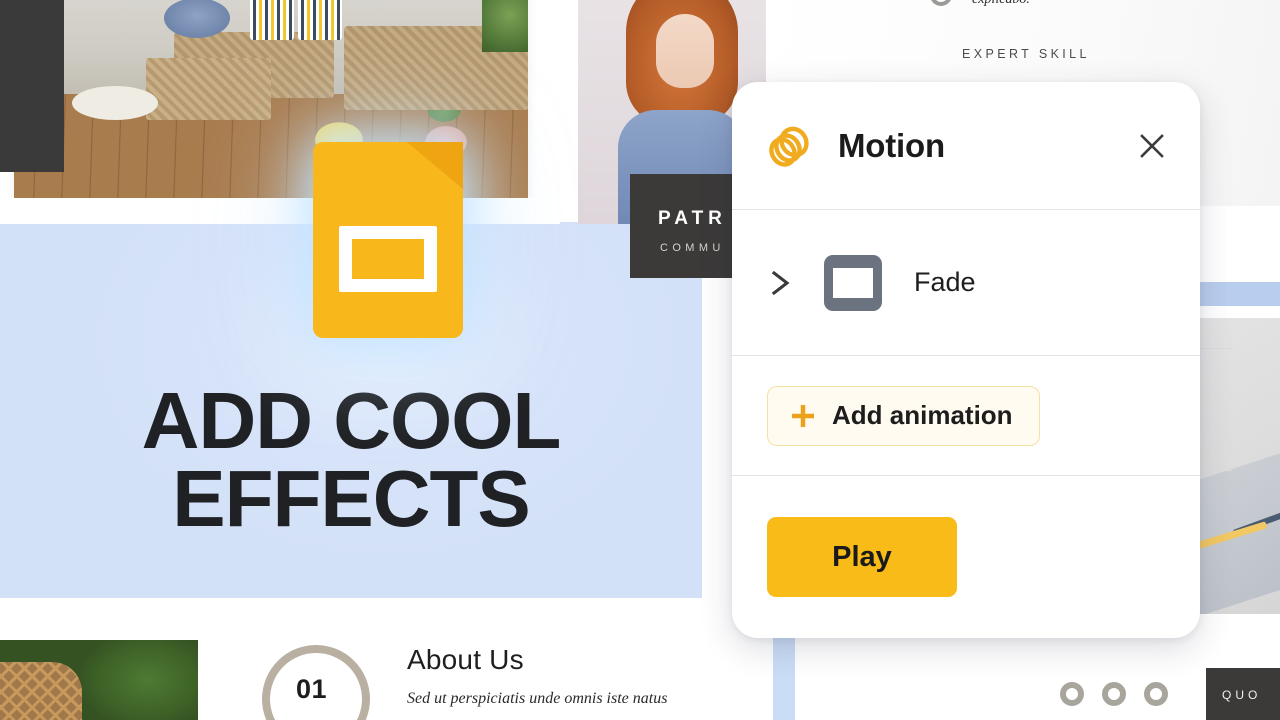  I want to click on hero-headline-line1: ADD COOL, so click(351, 420).